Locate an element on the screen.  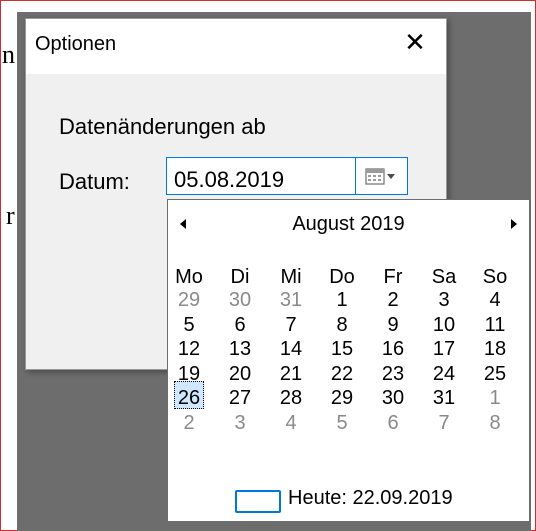
weekday-header: Di is located at coordinates (240, 277).